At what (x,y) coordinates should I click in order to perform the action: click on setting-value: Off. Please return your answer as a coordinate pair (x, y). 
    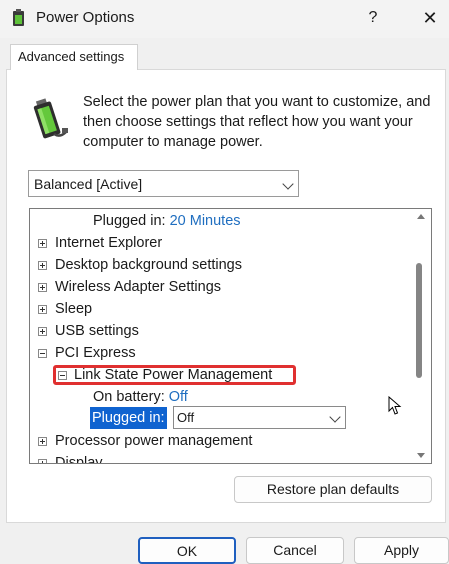
    Looking at the image, I should click on (178, 397).